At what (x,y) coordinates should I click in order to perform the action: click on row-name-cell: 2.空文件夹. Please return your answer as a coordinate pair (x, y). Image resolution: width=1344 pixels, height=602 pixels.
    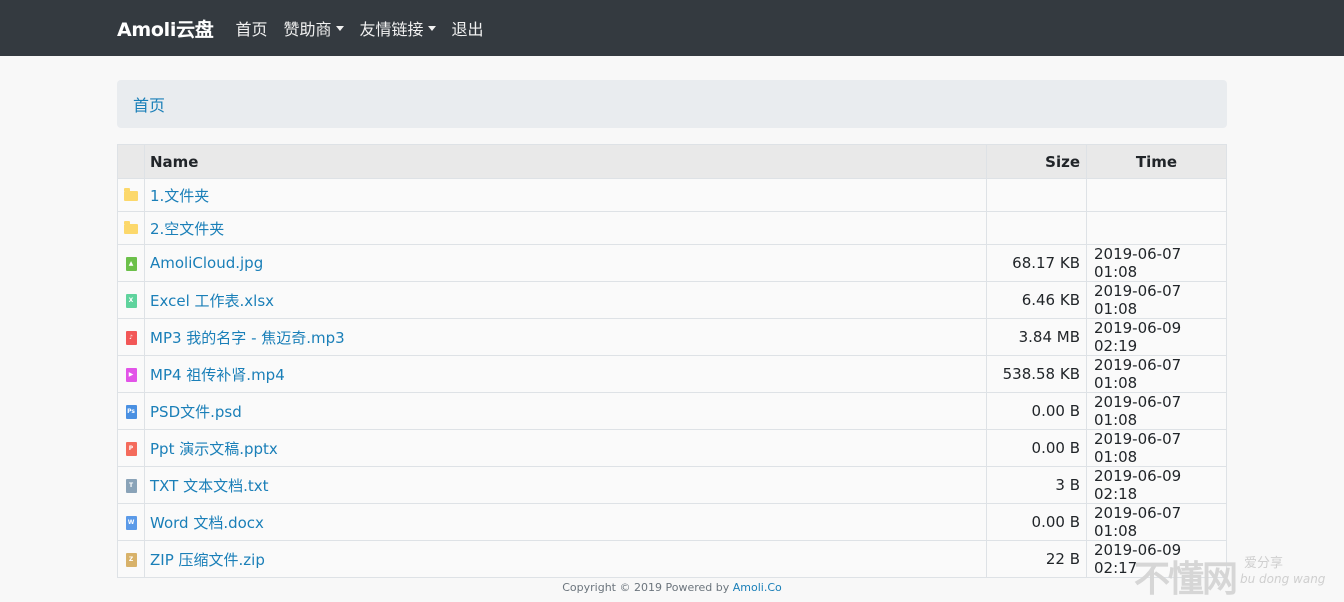
    Looking at the image, I should click on (565, 228).